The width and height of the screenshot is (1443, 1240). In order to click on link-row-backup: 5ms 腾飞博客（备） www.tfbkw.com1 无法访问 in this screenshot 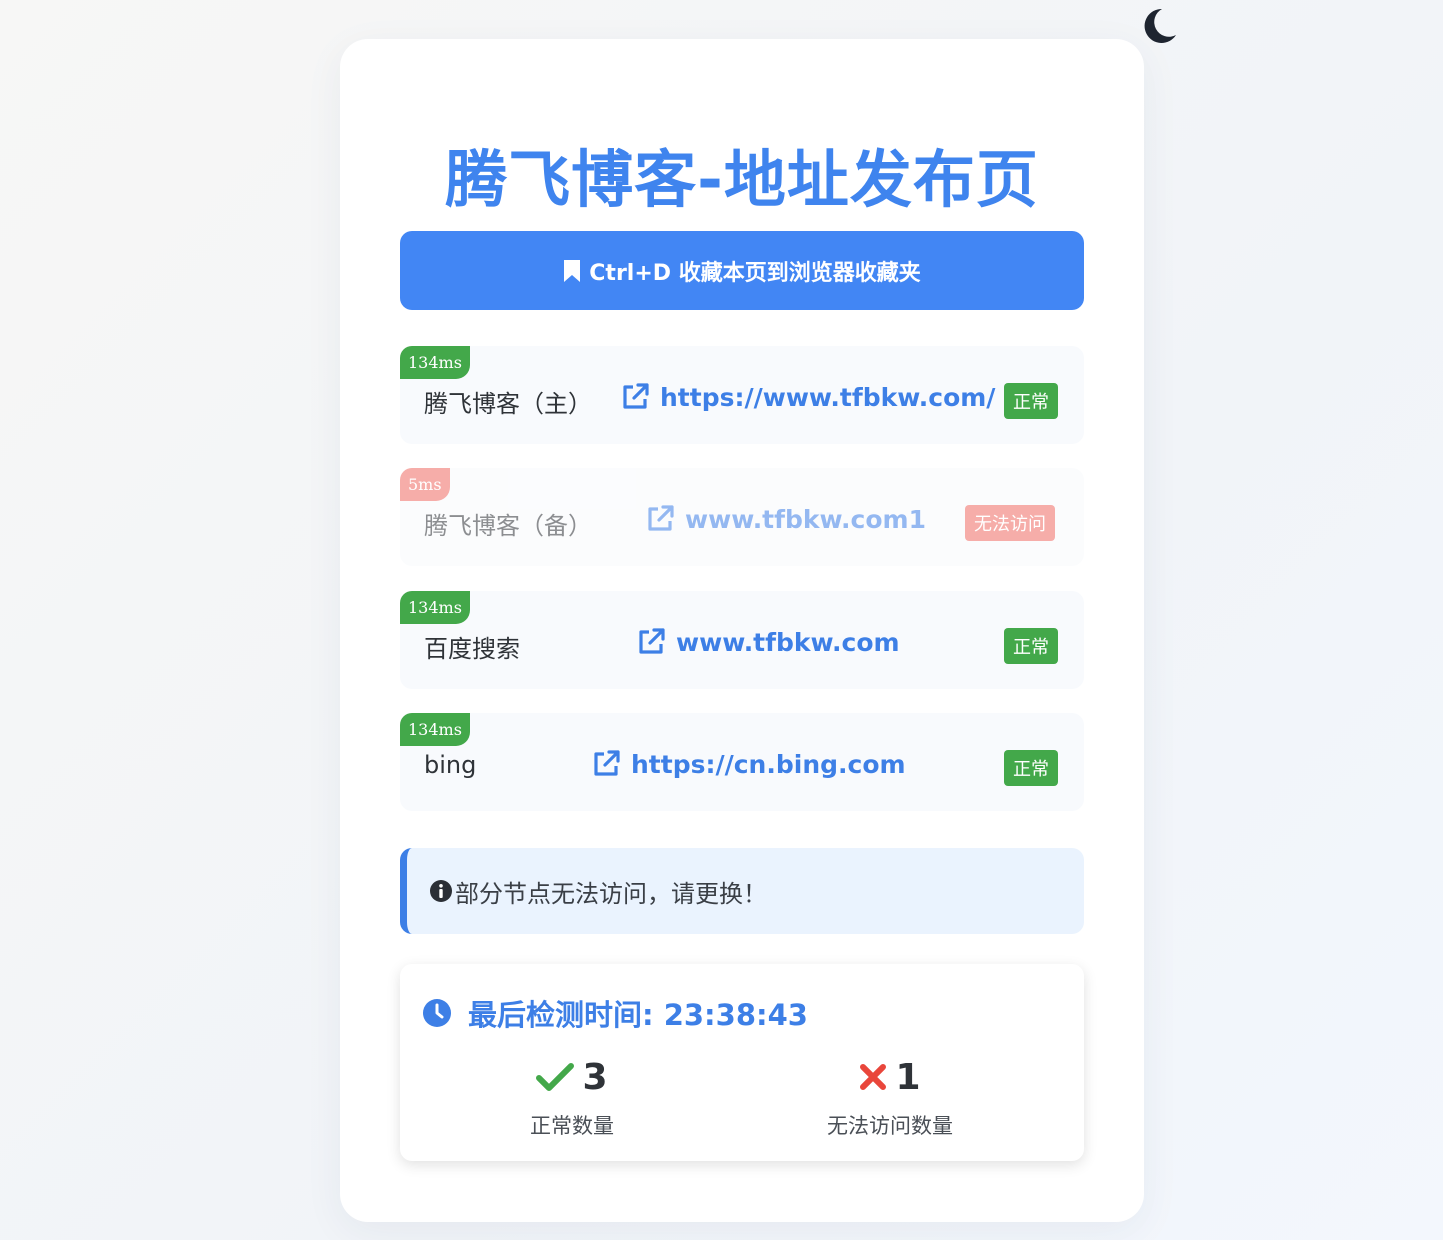, I will do `click(742, 517)`.